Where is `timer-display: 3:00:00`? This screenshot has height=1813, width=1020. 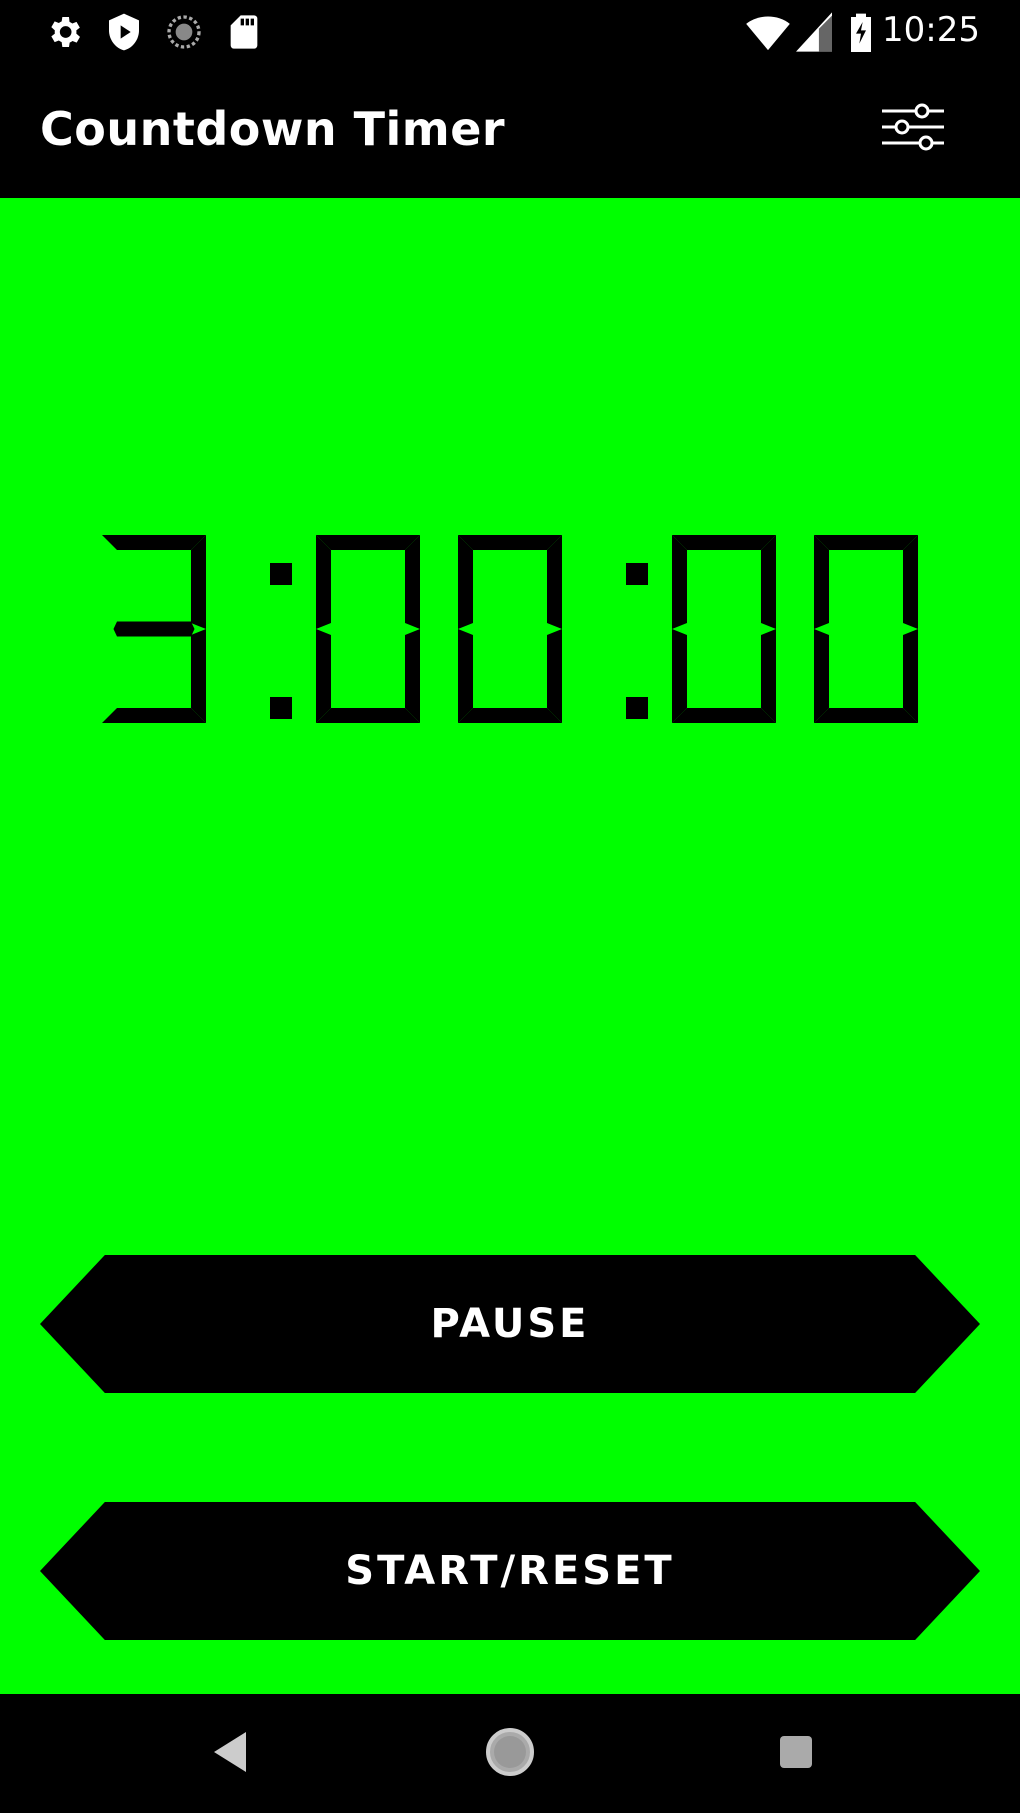
timer-display: 3:00:00 is located at coordinates (515, 633).